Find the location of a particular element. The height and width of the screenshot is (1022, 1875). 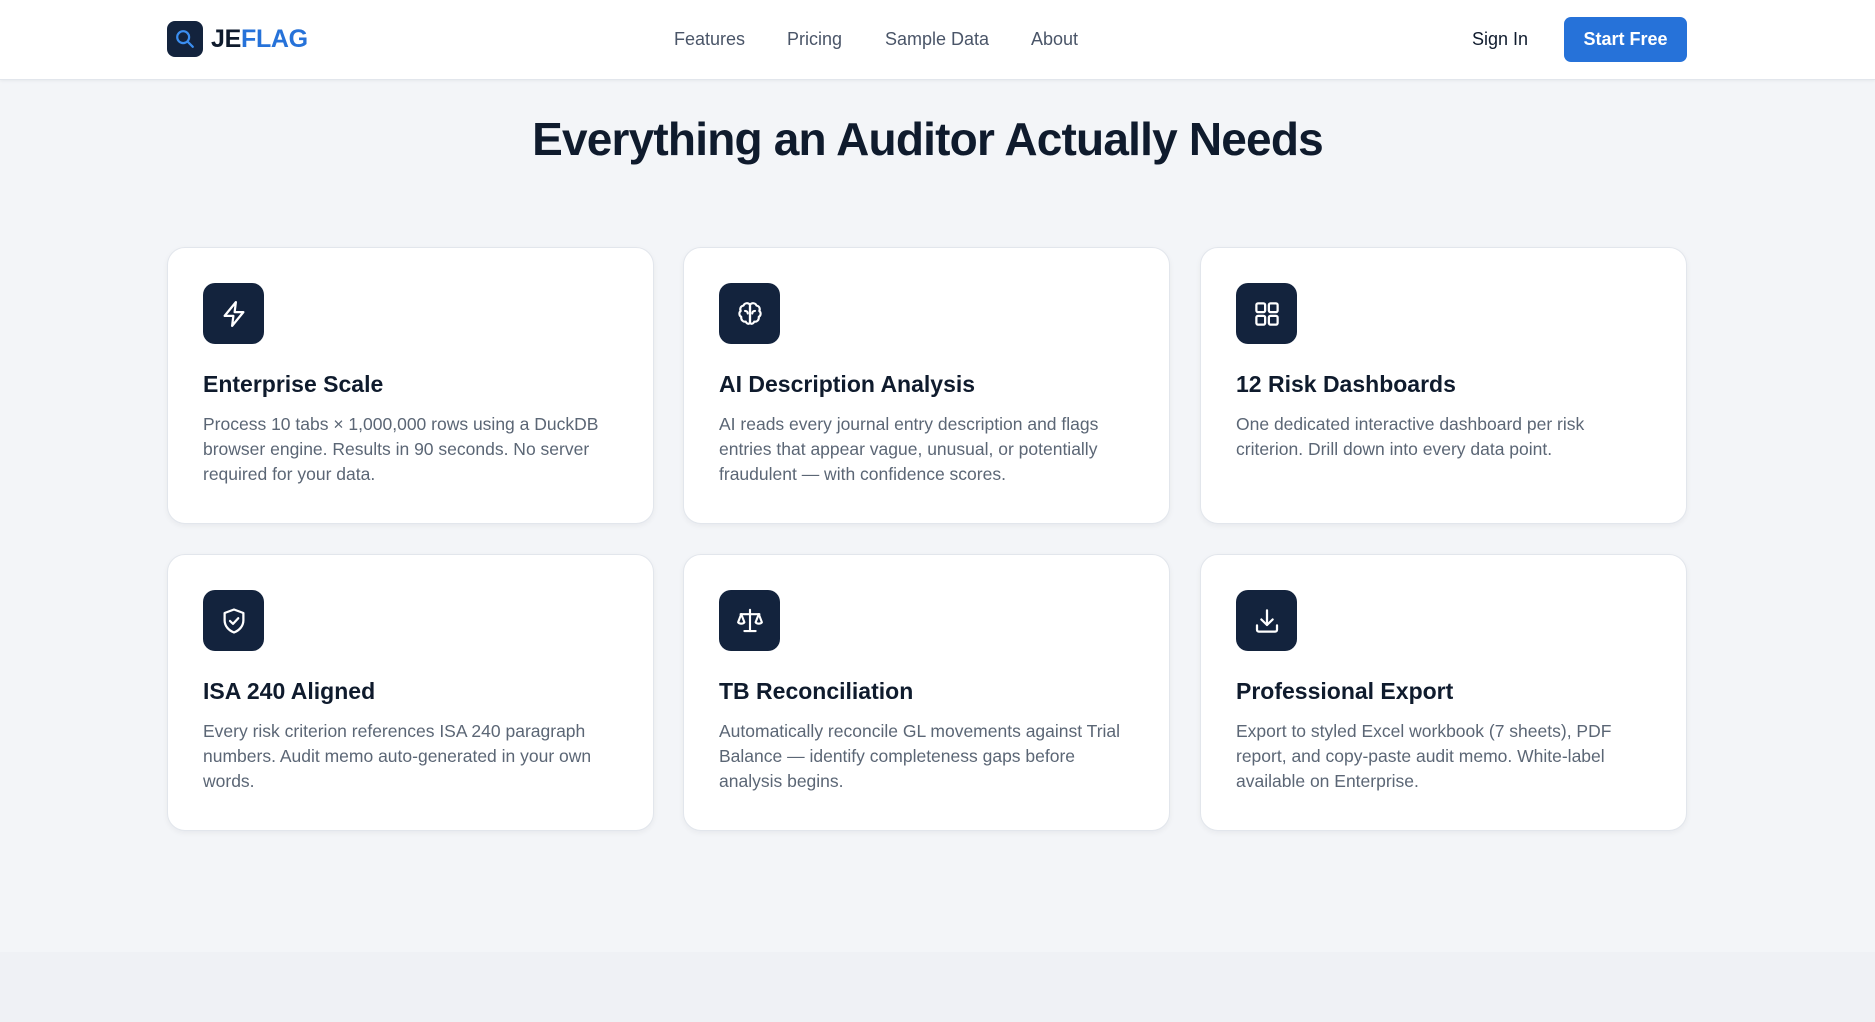

shield-check-icon is located at coordinates (233, 620).